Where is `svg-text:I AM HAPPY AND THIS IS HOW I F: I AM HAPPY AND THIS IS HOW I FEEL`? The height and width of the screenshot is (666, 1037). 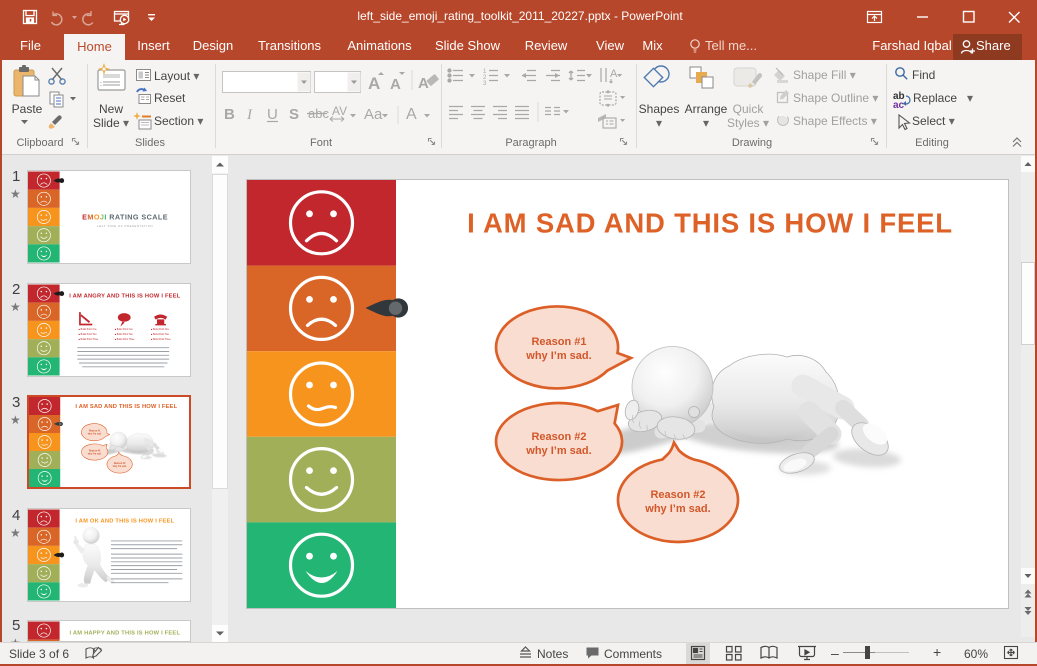
svg-text:I AM HAPPY AND THIS IS HOW I F: I AM HAPPY AND THIS IS HOW I FEEL is located at coordinates (125, 634).